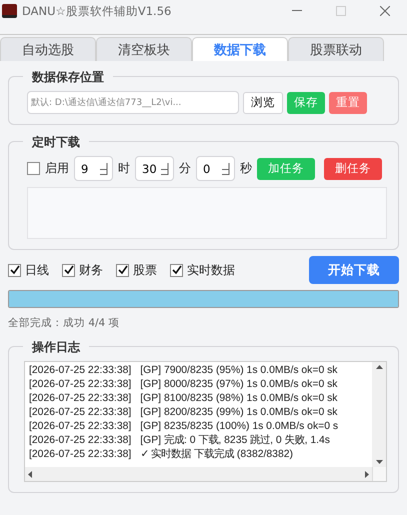 This screenshot has height=515, width=407. What do you see at coordinates (145, 270) in the screenshot?
I see `checkbox-label: 股票` at bounding box center [145, 270].